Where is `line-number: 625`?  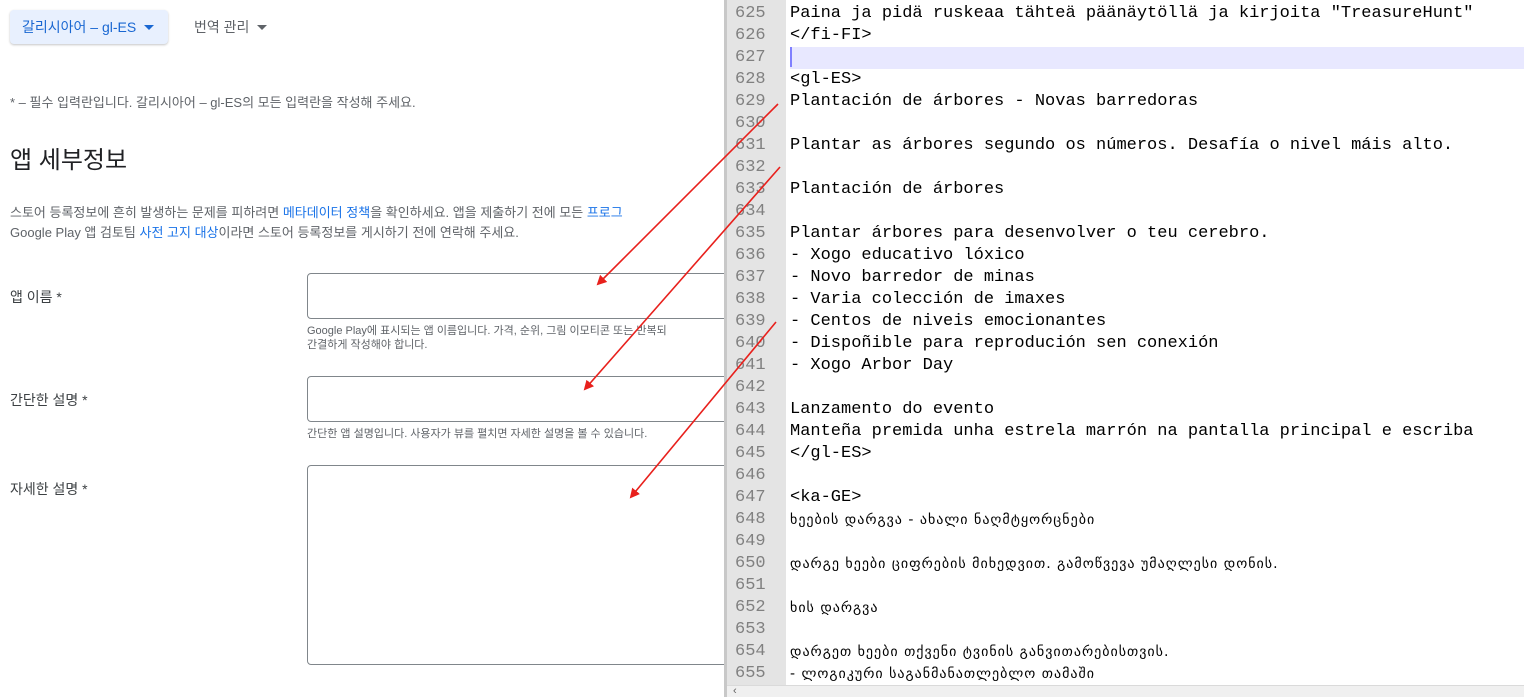 line-number: 625 is located at coordinates (750, 13).